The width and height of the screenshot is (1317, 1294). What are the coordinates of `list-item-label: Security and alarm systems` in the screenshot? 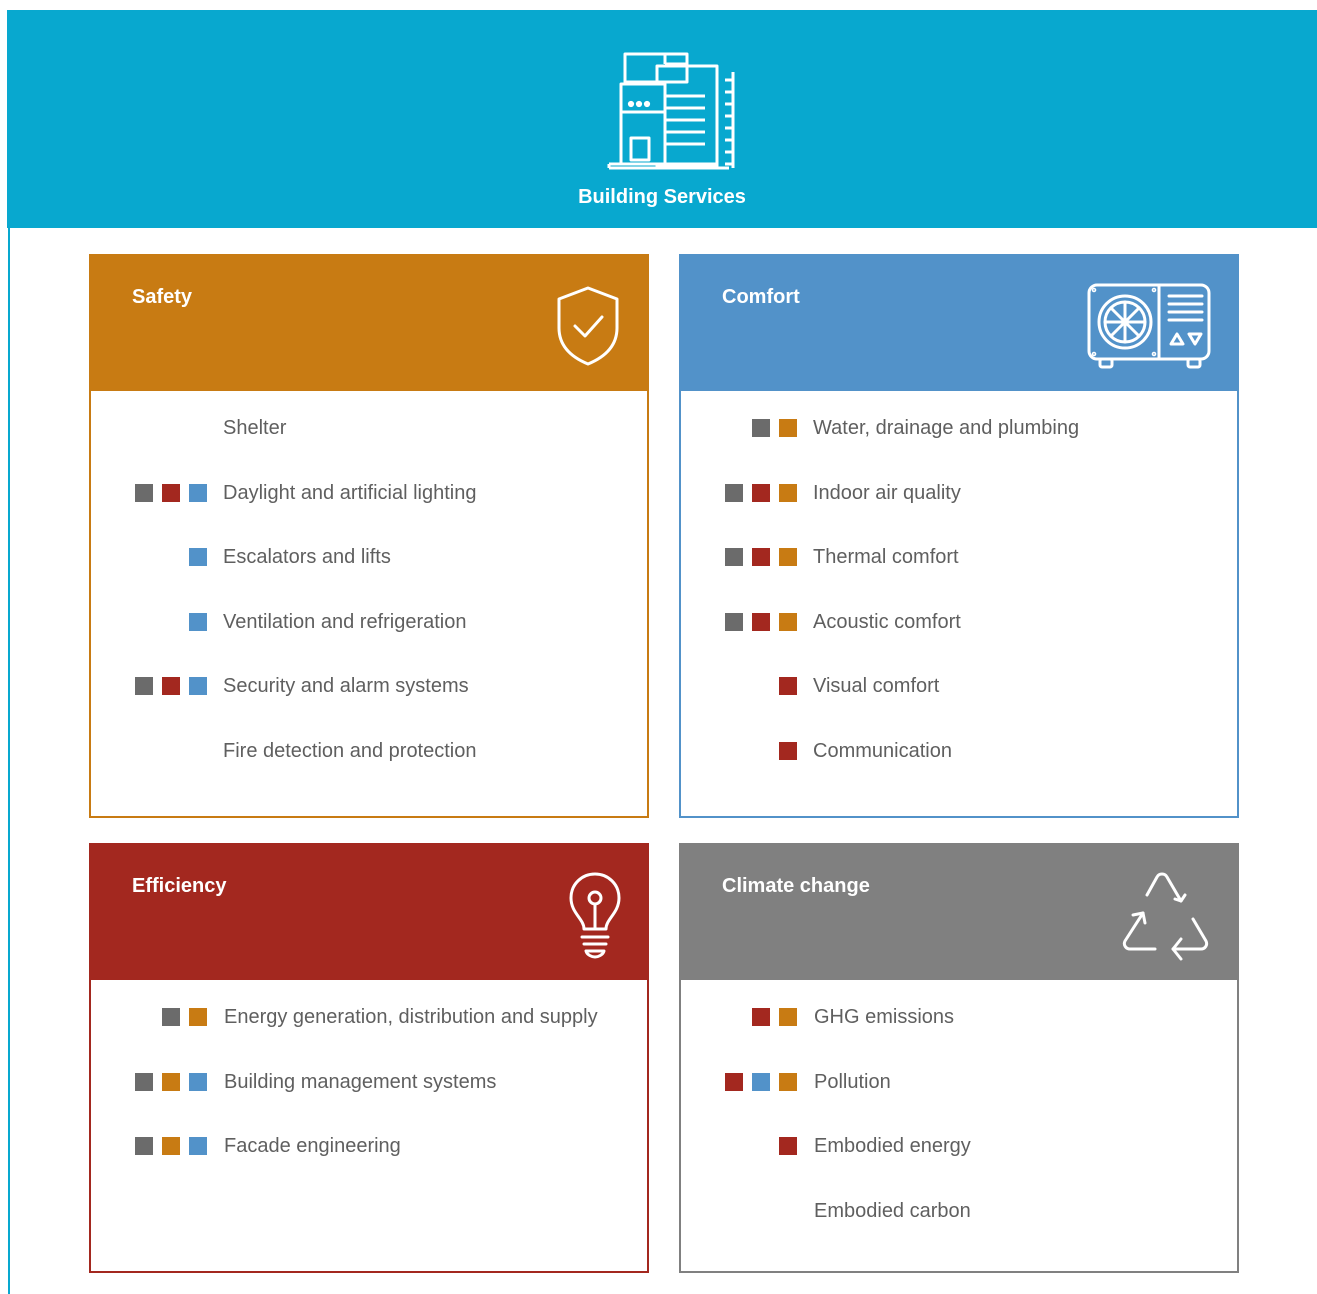 It's located at (346, 686).